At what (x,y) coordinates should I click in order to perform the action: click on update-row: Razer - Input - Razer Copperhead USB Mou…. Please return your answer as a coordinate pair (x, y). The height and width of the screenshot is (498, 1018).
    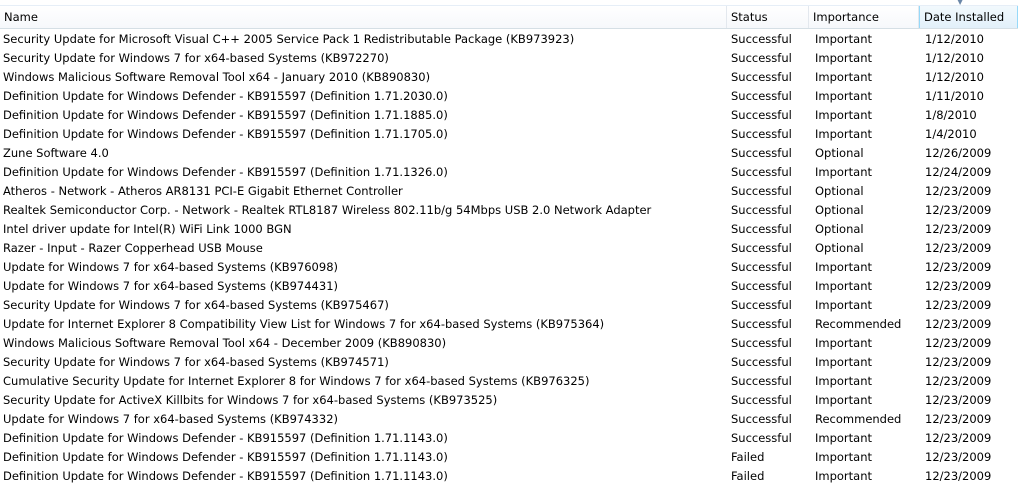
    Looking at the image, I should click on (509, 248).